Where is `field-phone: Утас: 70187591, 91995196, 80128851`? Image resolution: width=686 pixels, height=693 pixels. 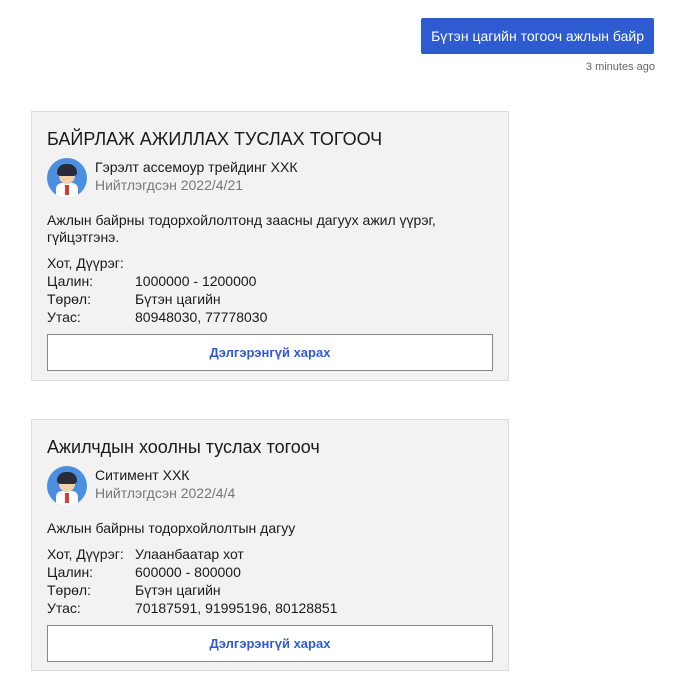
field-phone: Утас: 70187591, 91995196, 80128851 is located at coordinates (270, 608).